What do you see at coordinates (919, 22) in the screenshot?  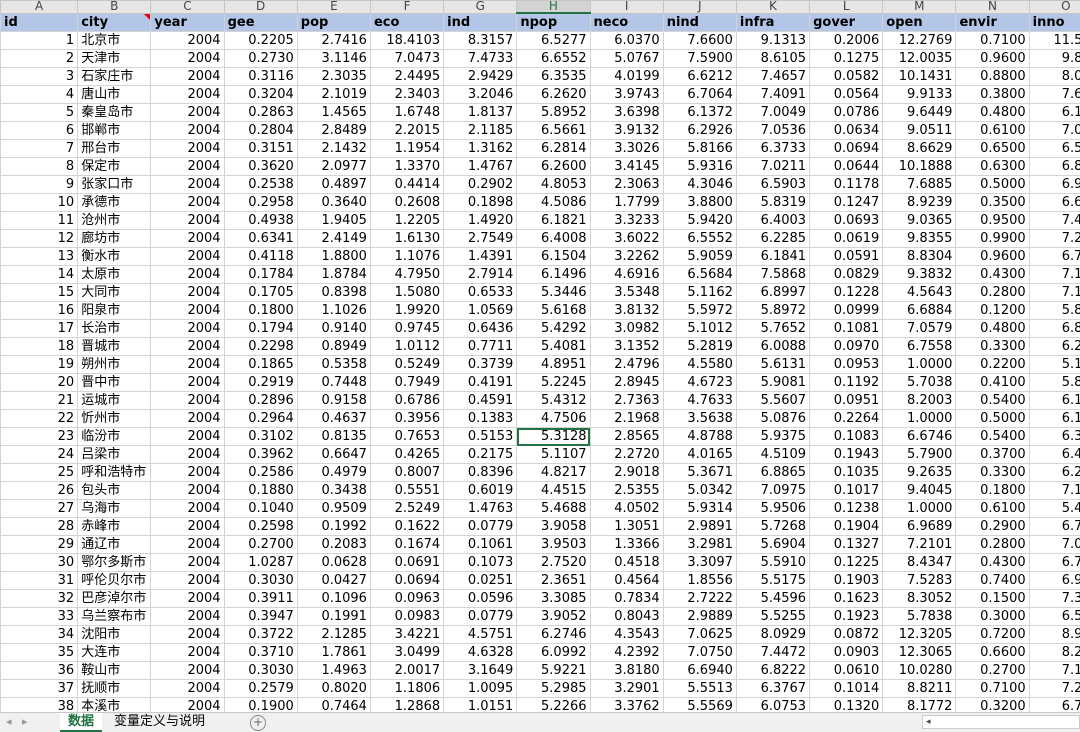 I see `header-cell-open: open` at bounding box center [919, 22].